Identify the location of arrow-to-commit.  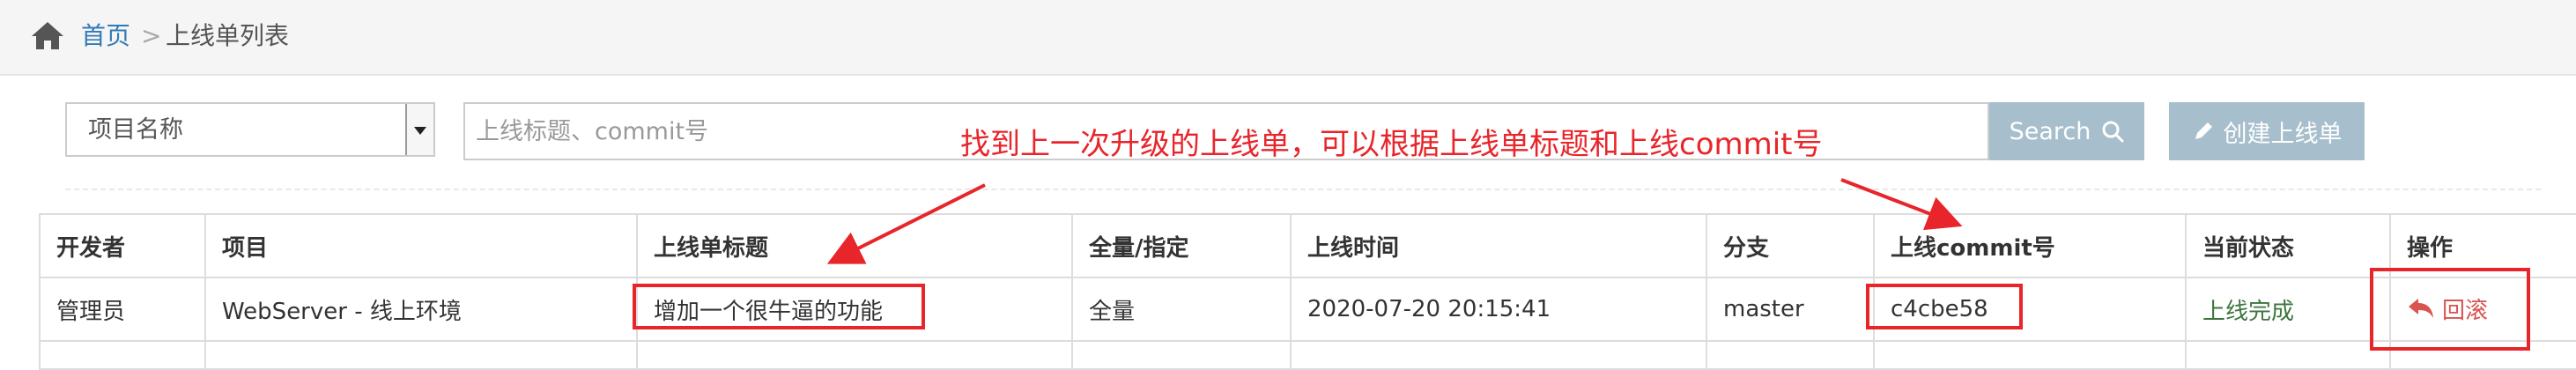
(1901, 204).